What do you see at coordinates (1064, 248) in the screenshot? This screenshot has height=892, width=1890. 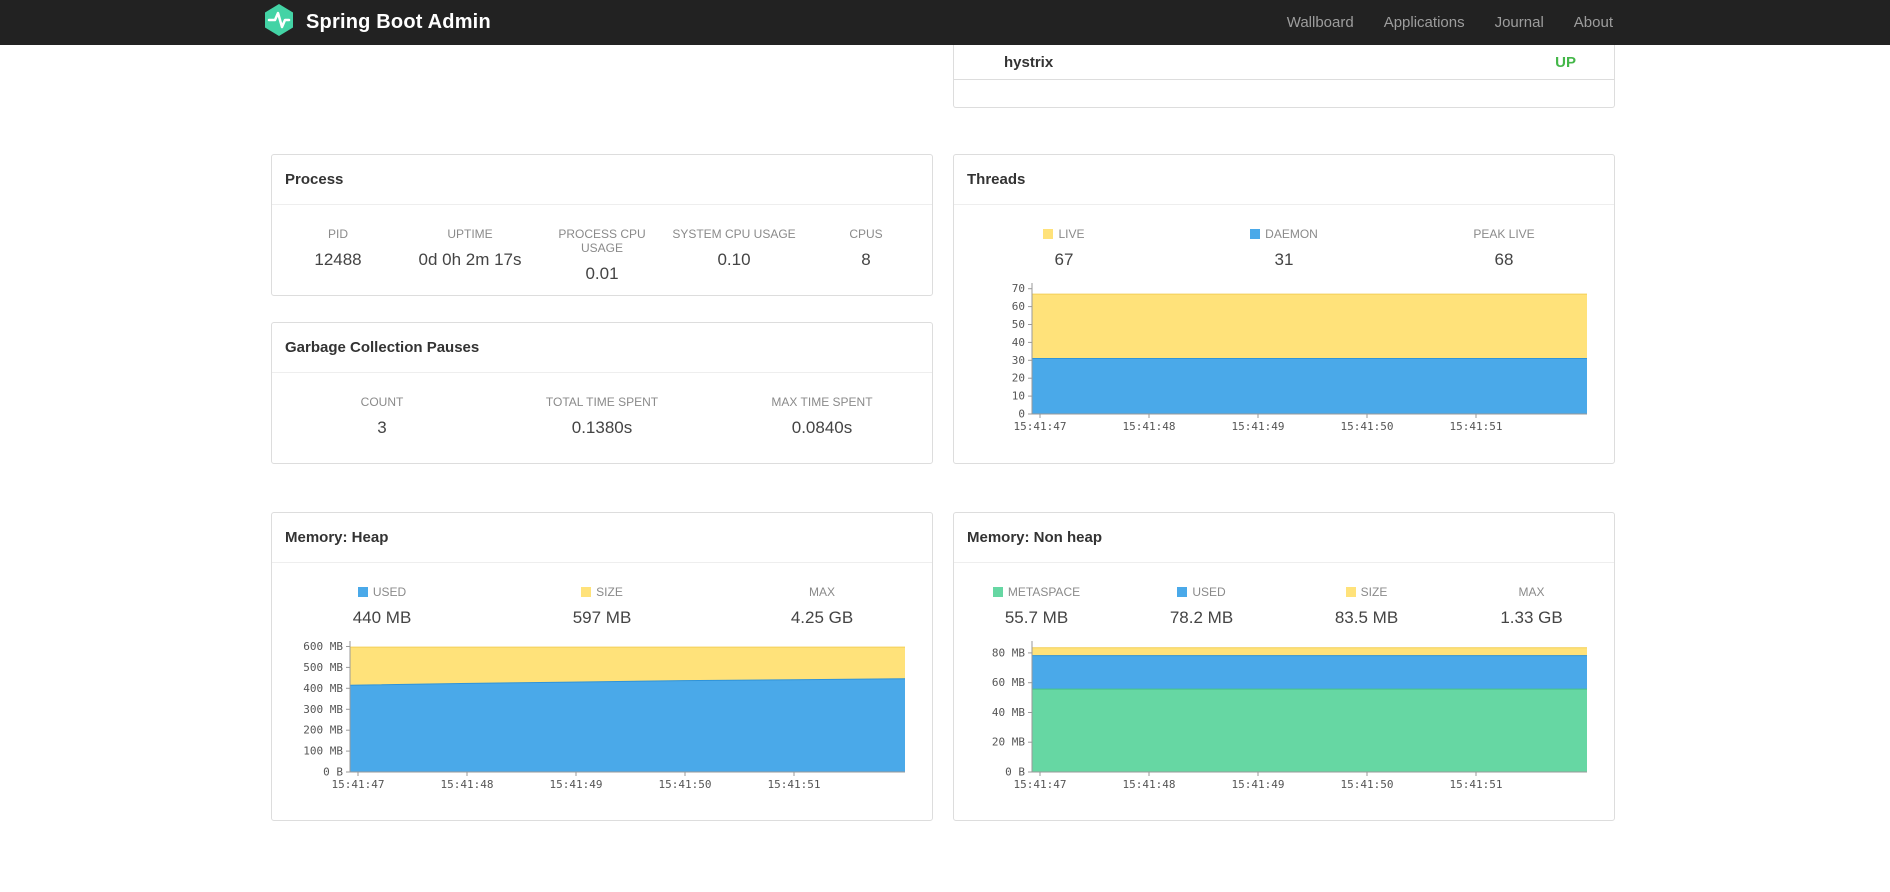 I see `stat-threads-live: LIVE 67` at bounding box center [1064, 248].